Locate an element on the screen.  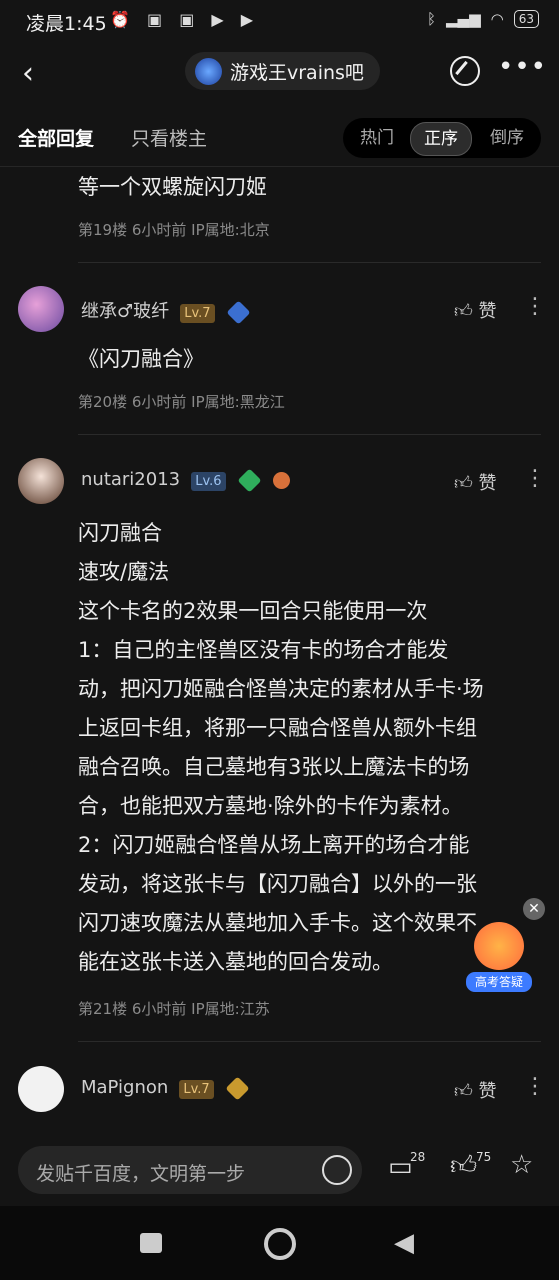
wifi-icon: ◠ is located at coordinates (497, 19).